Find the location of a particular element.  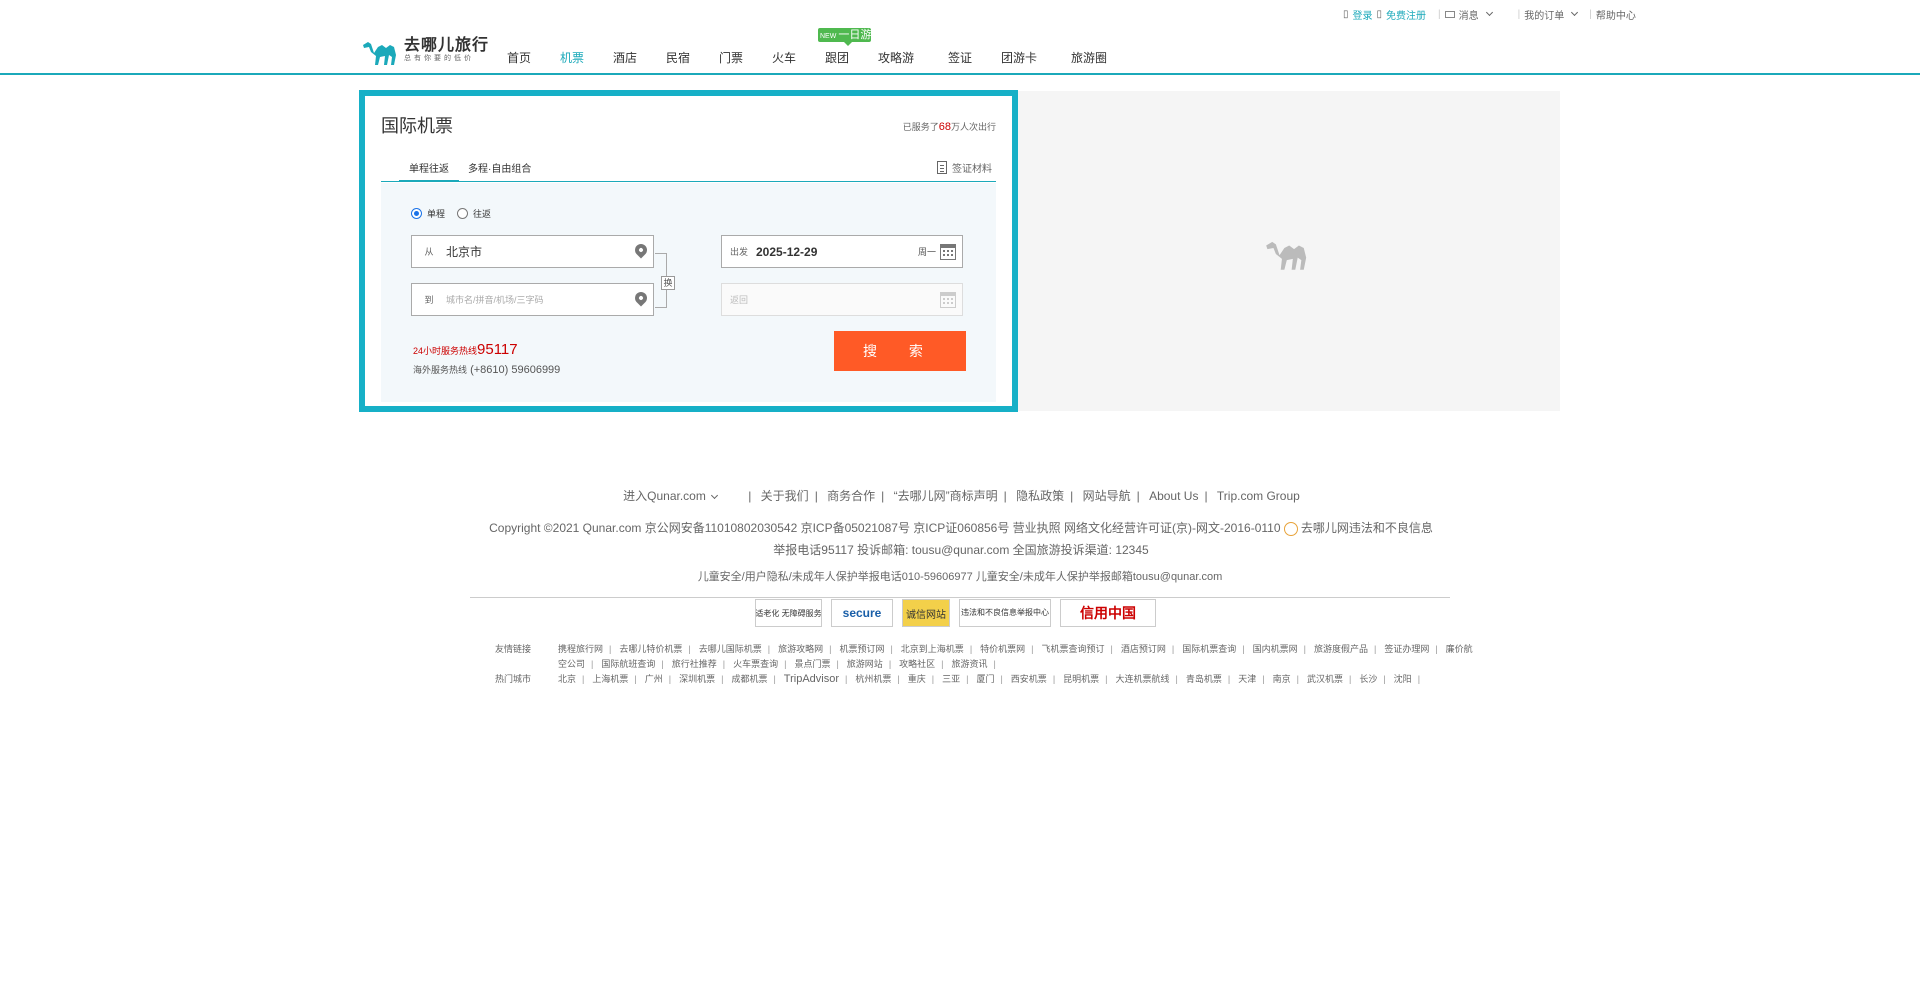

report-center-badge: 违法和不良信息举报中心 is located at coordinates (1005, 613).